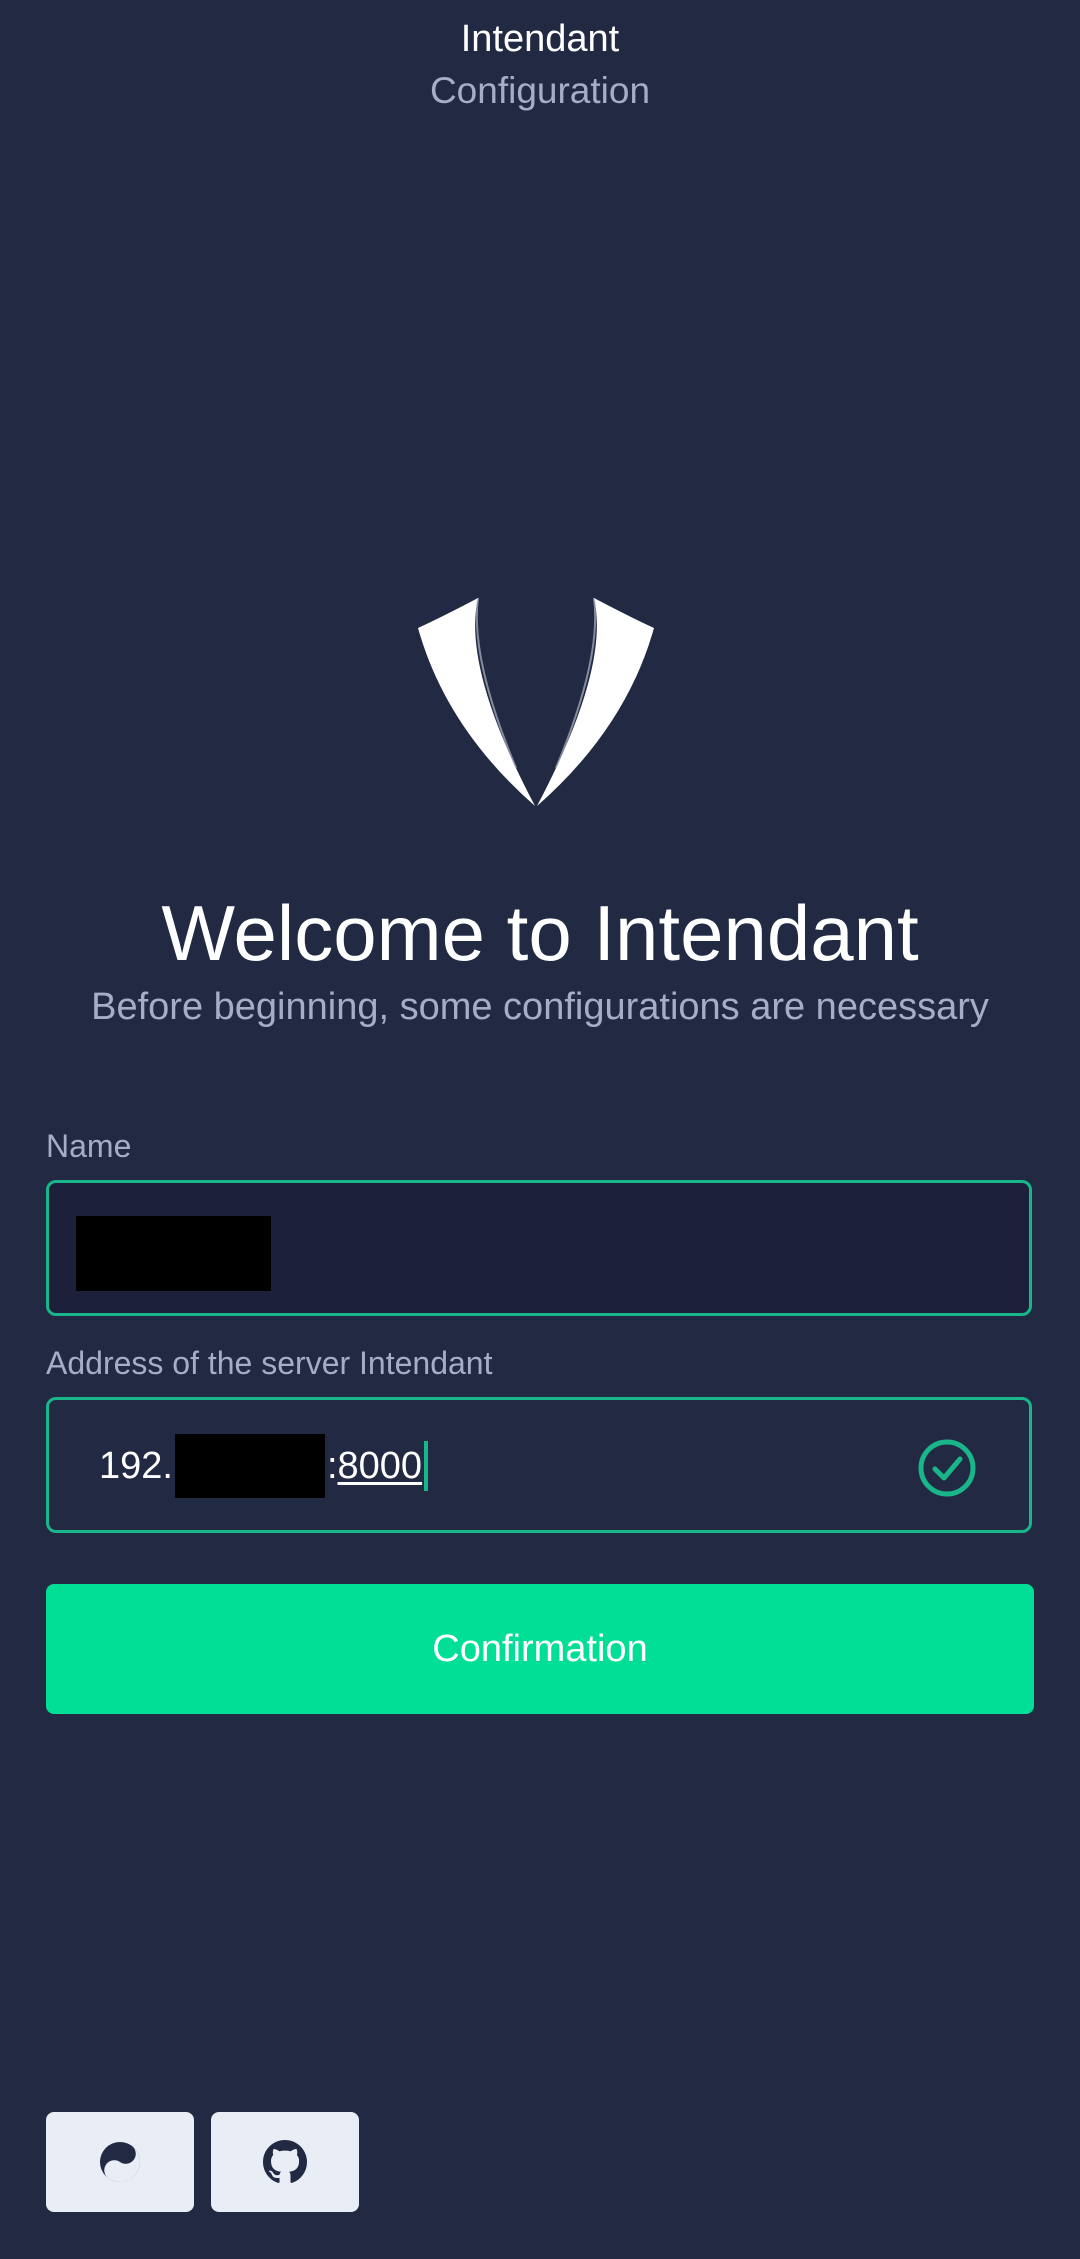 This screenshot has height=2259, width=1080. Describe the element at coordinates (539, 1248) in the screenshot. I see `name-input` at that location.